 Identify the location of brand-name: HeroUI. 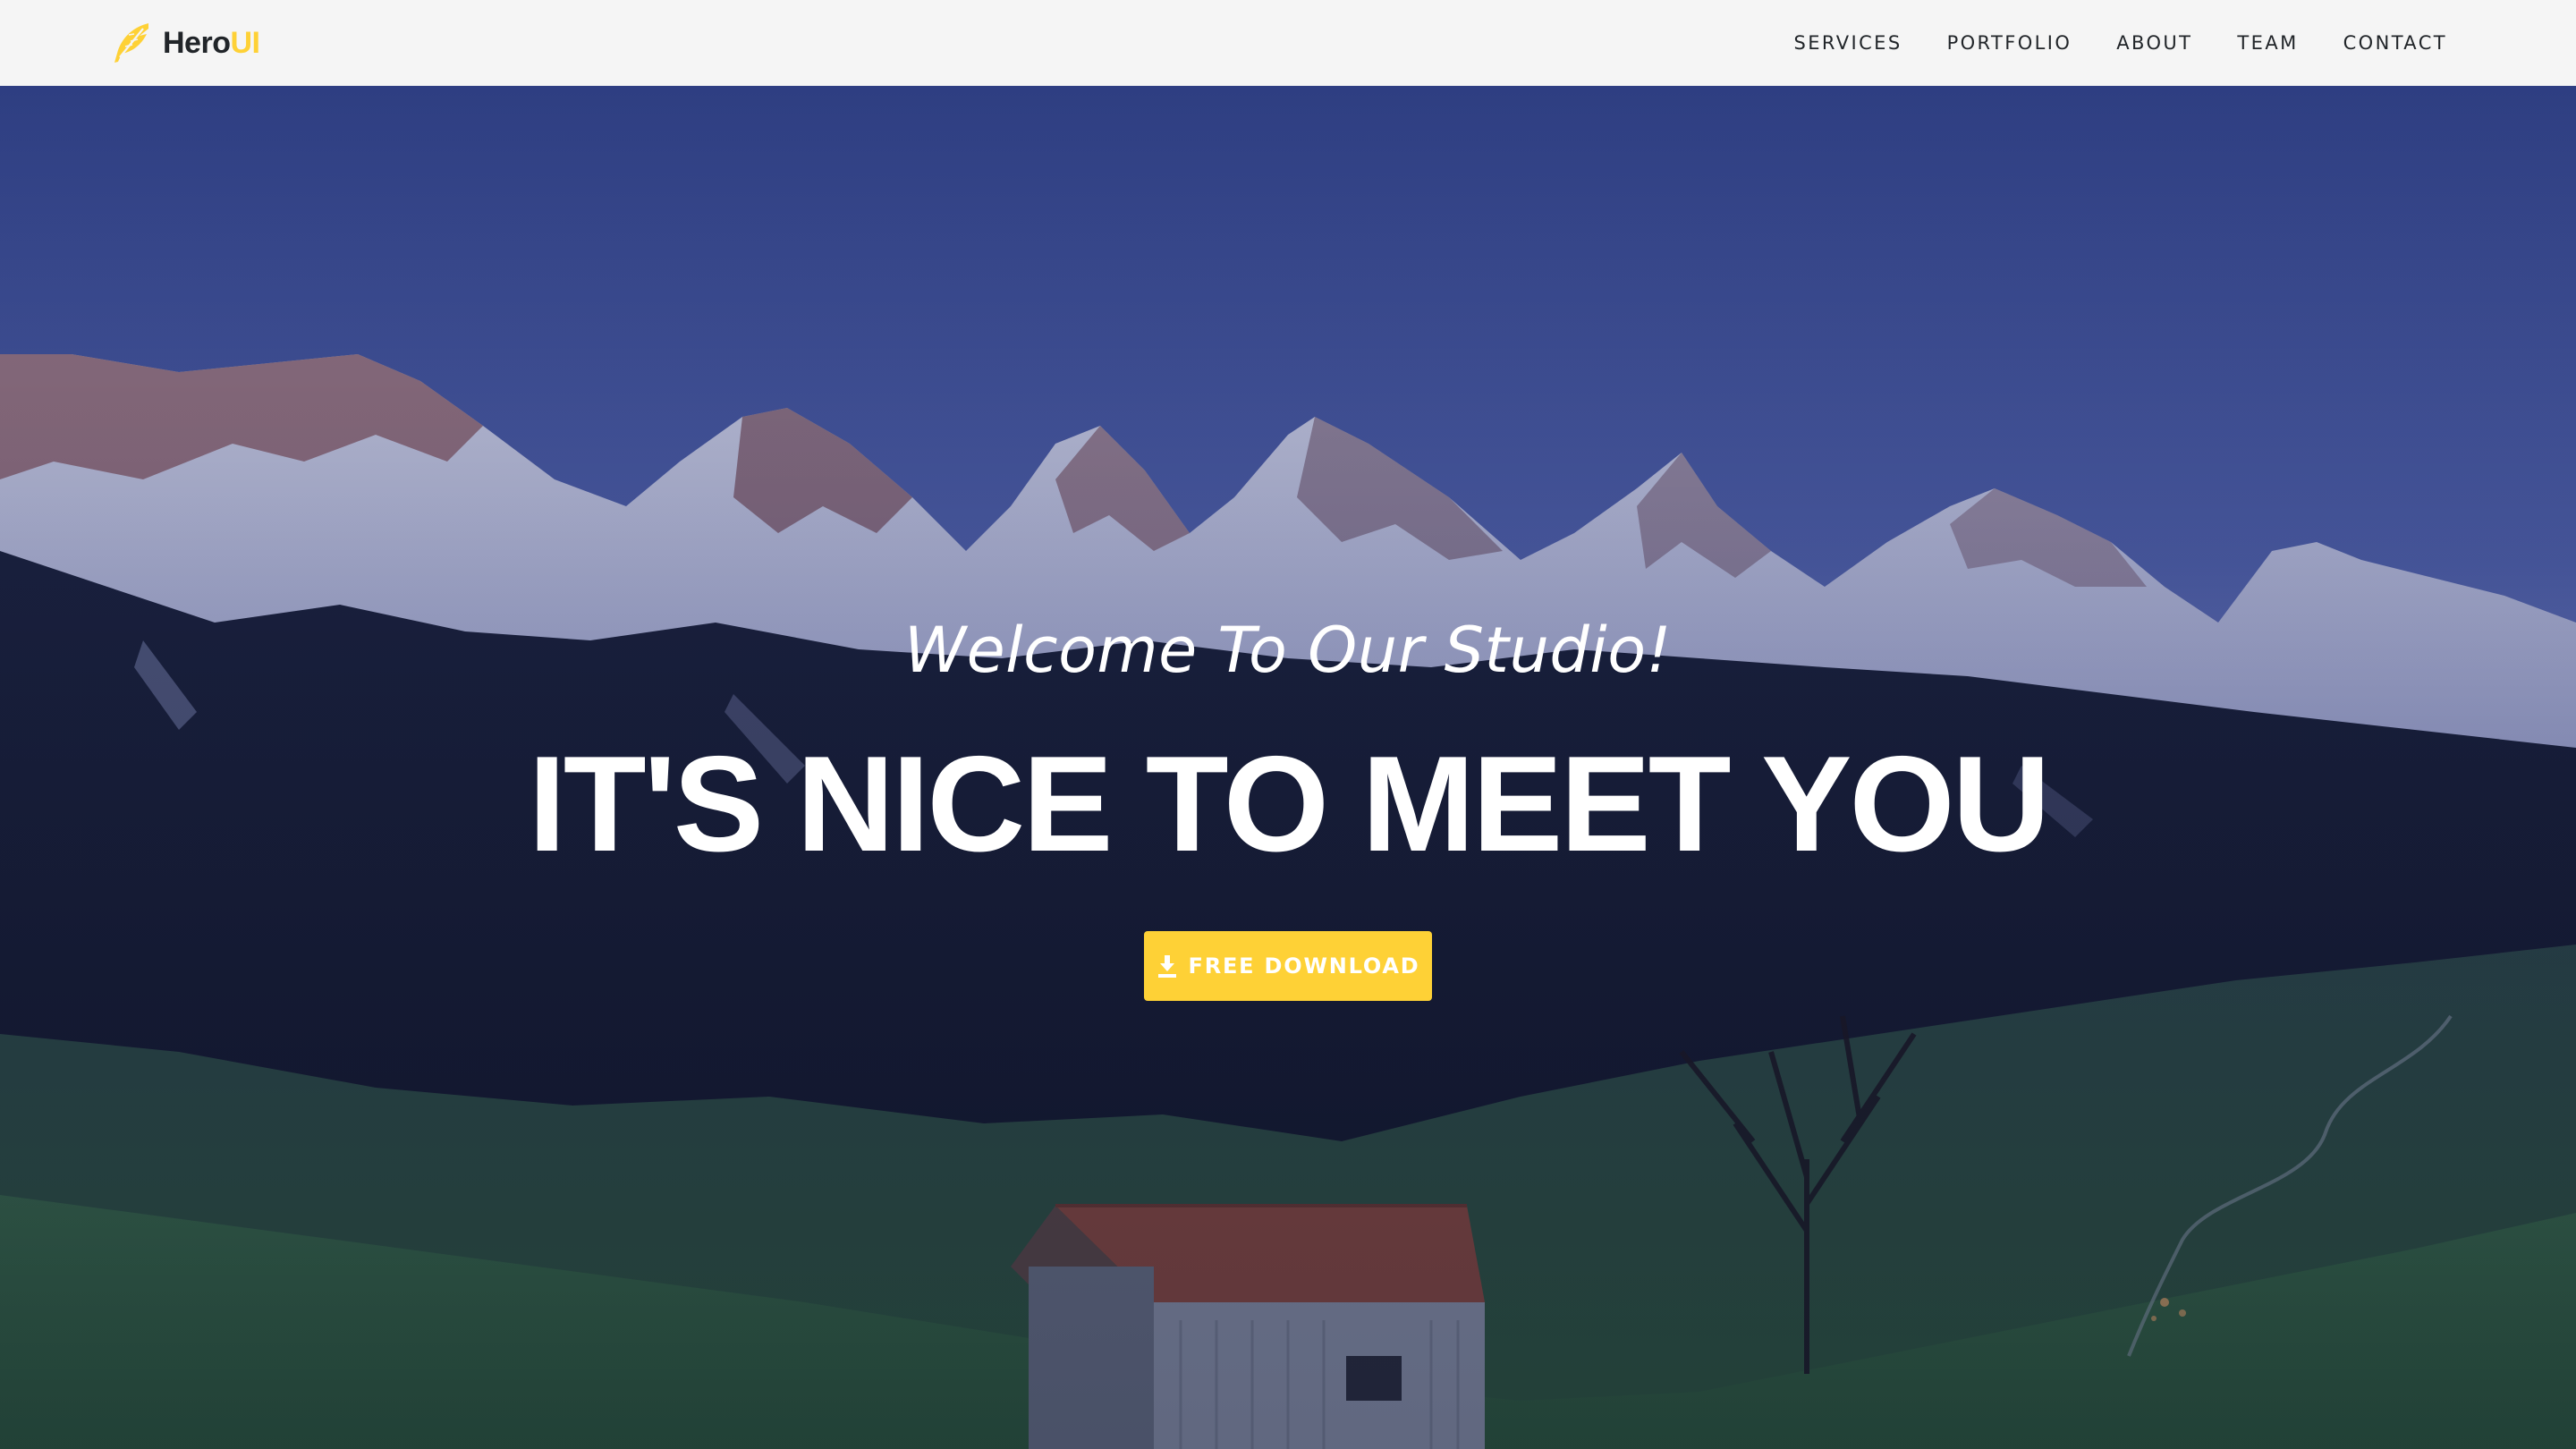
(211, 42).